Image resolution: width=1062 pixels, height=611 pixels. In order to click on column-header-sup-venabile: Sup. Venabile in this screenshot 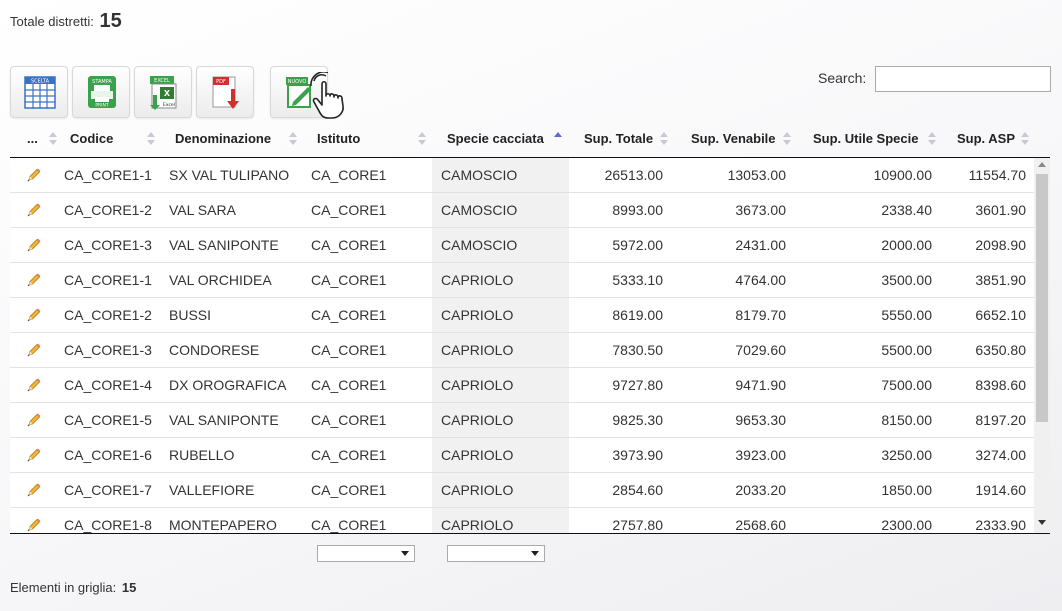, I will do `click(733, 139)`.